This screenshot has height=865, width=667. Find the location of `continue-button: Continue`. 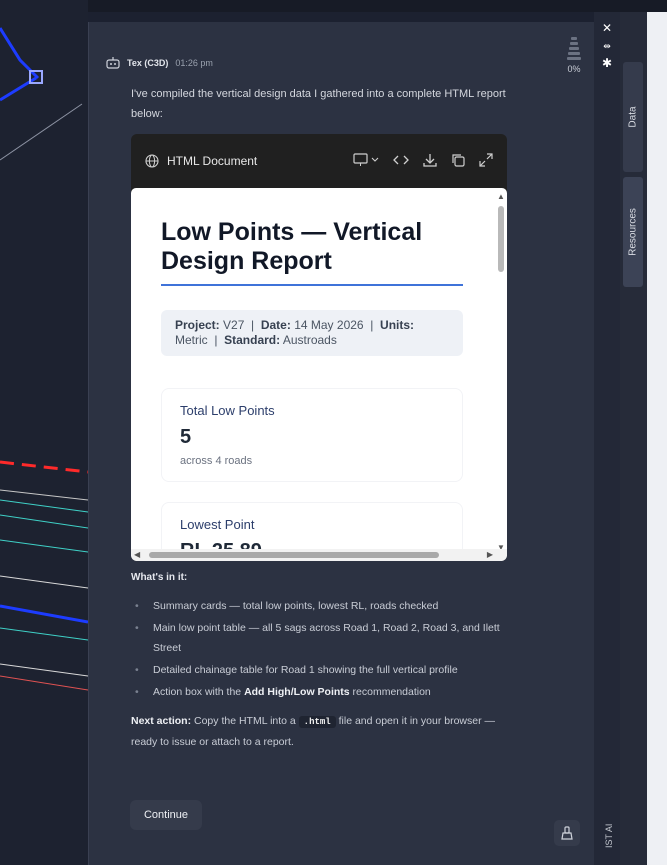

continue-button: Continue is located at coordinates (166, 815).